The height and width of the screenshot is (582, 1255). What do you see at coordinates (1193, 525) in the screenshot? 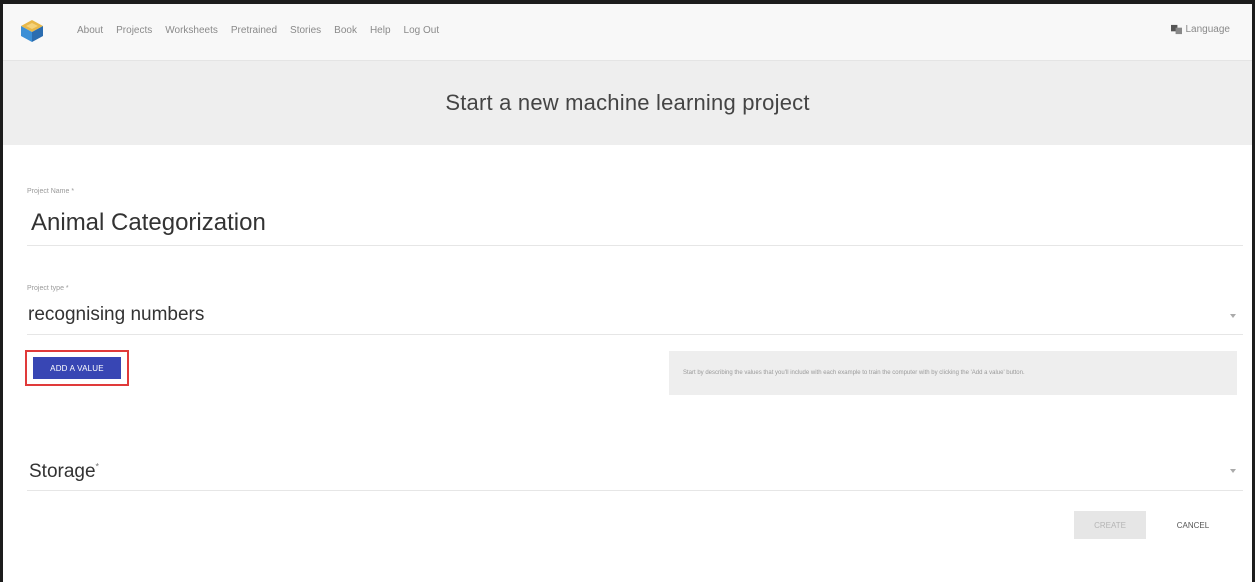
I see `cancel-button: CANCEL` at bounding box center [1193, 525].